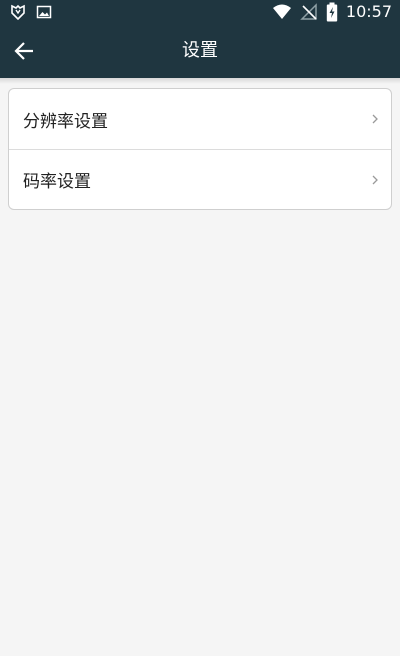 The image size is (400, 656). I want to click on status-bar-left, so click(31, 12).